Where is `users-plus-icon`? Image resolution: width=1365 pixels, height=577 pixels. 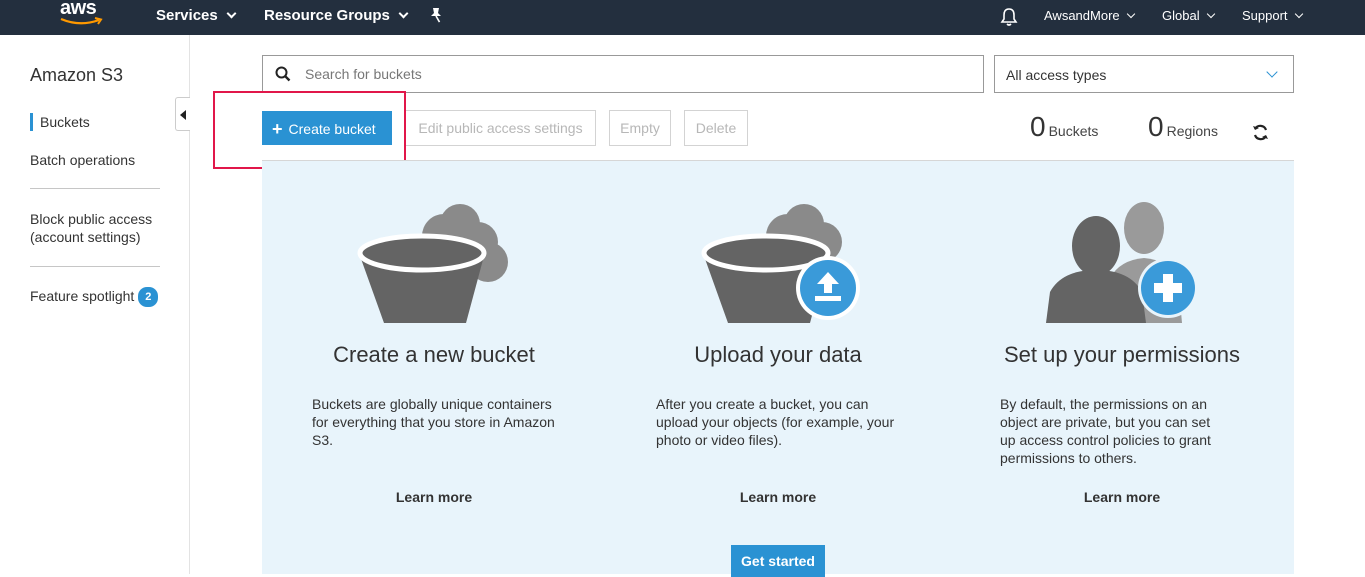
users-plus-icon is located at coordinates (1122, 262).